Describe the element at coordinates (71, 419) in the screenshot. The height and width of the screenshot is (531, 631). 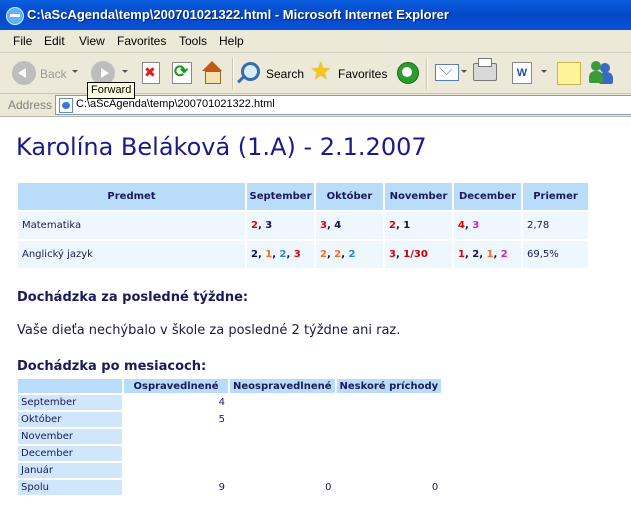
I see `attendance-month-label: Október` at that location.